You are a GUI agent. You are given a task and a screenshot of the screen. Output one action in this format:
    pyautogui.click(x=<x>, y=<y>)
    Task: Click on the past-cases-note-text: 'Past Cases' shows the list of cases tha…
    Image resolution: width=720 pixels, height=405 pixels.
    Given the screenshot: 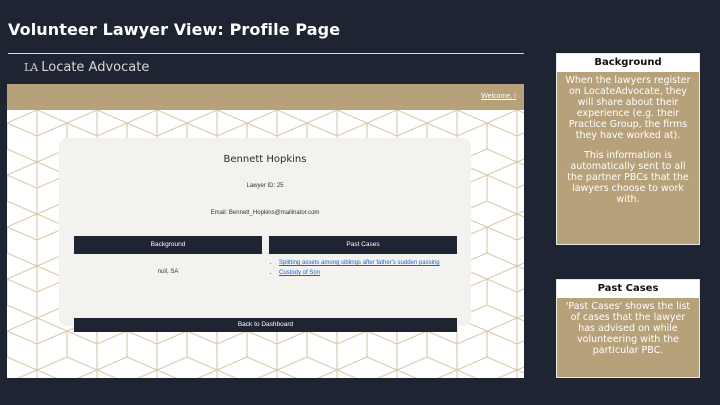 What is the action you would take?
    pyautogui.click(x=628, y=328)
    